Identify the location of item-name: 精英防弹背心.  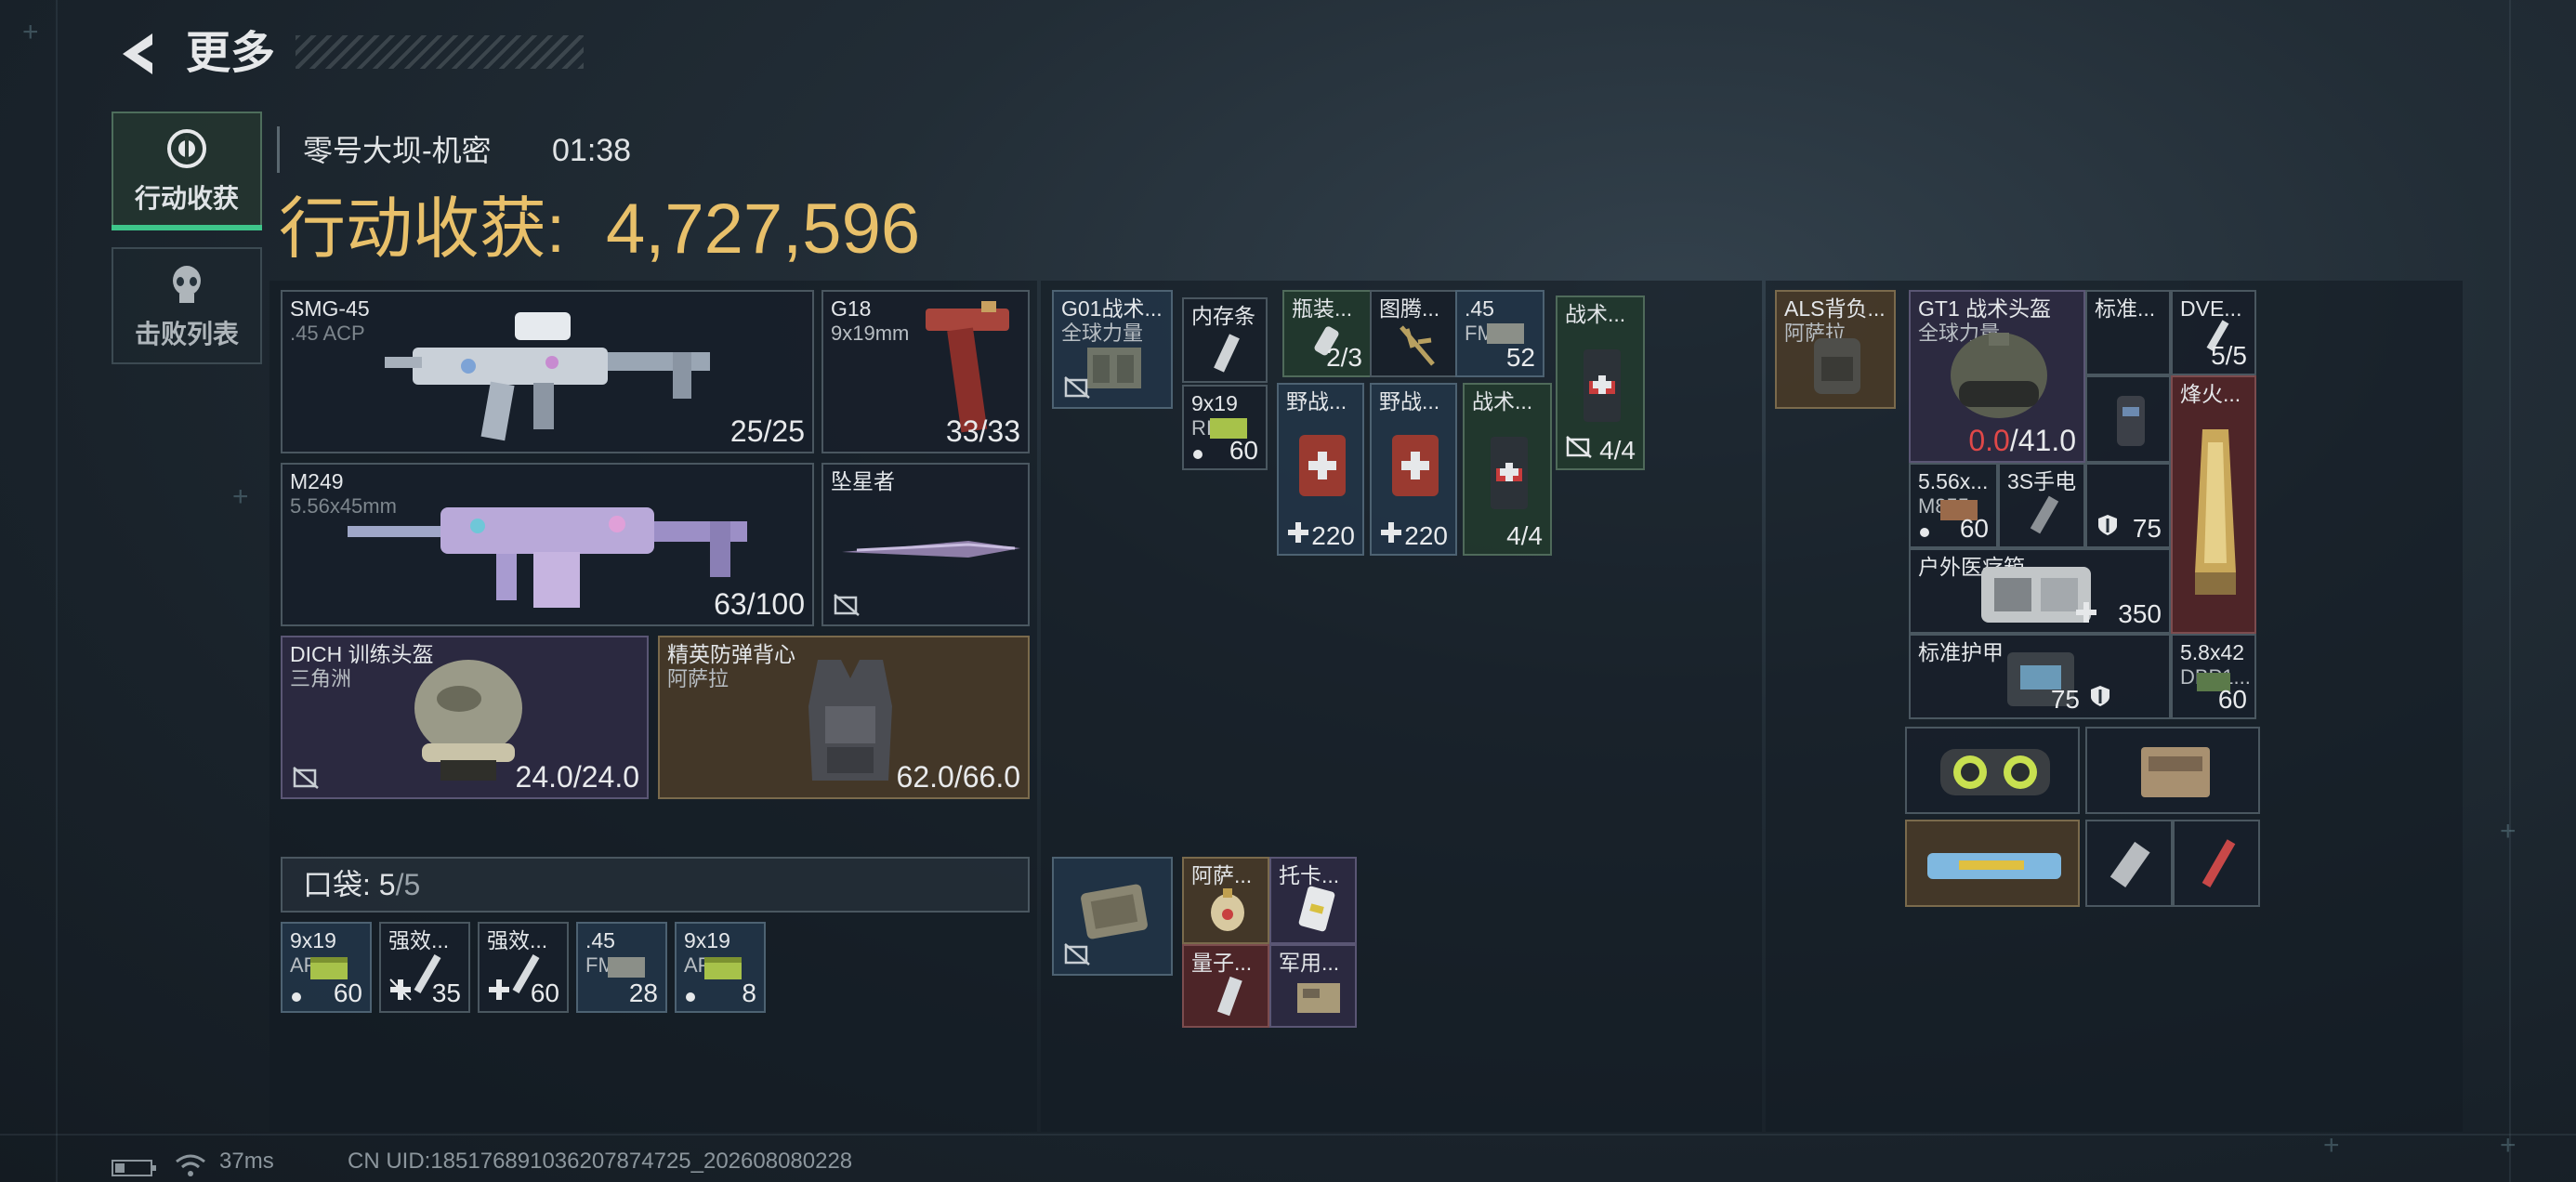
(731, 654).